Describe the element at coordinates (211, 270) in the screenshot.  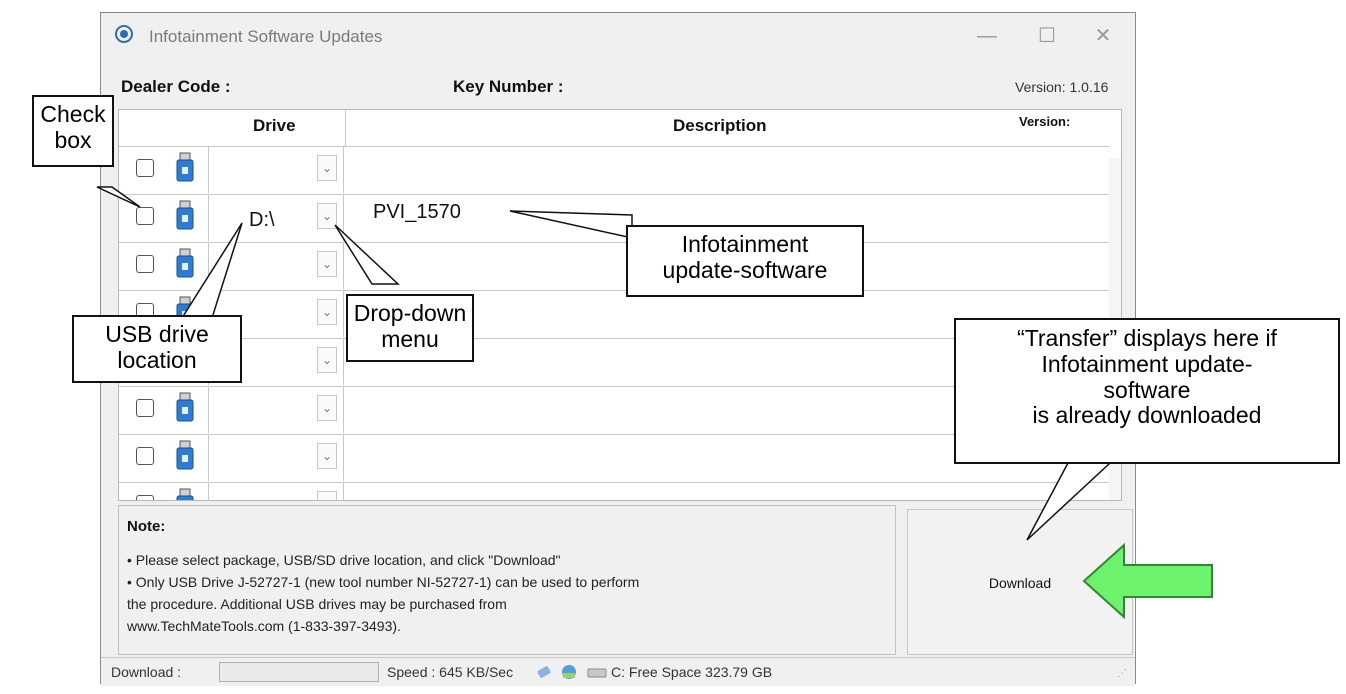
I see `usb-drive-pointer` at that location.